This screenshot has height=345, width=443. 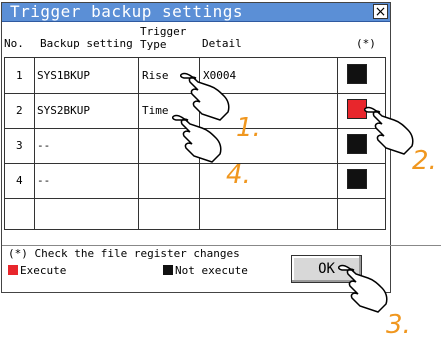 What do you see at coordinates (19, 110) in the screenshot?
I see `row-2-no: 2` at bounding box center [19, 110].